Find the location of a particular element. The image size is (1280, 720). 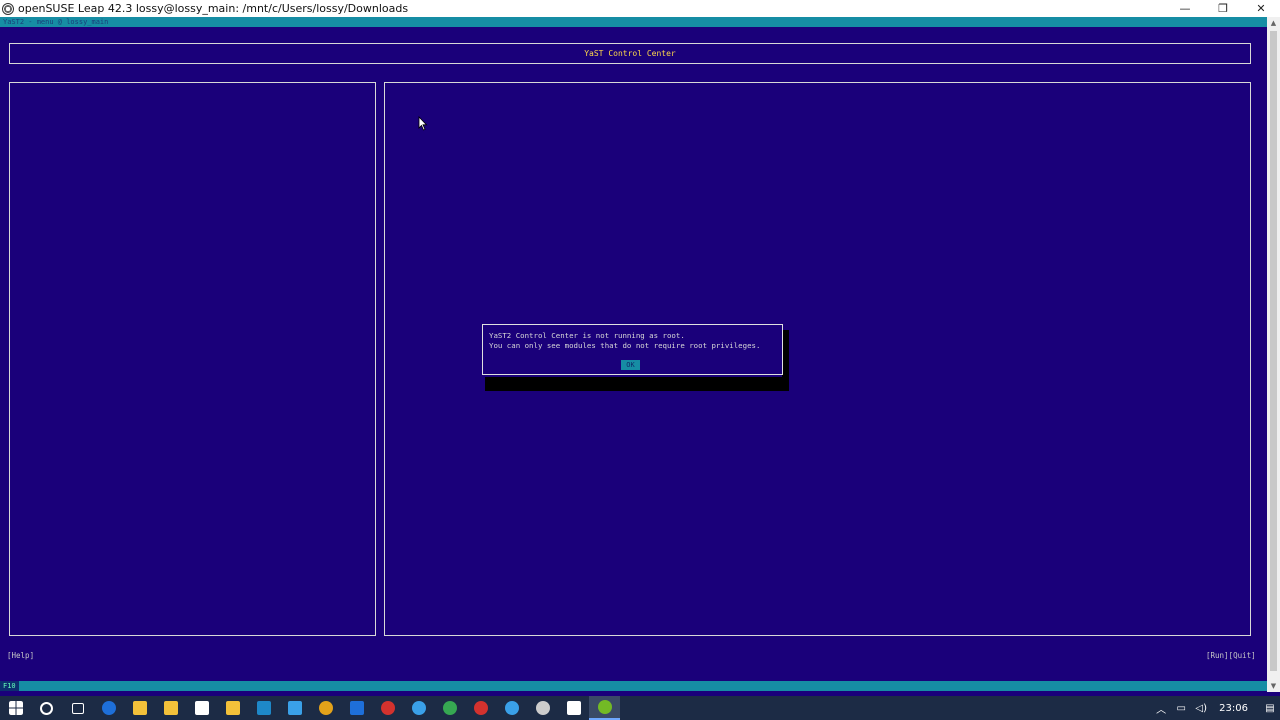

edge-old-icon is located at coordinates (108, 708).